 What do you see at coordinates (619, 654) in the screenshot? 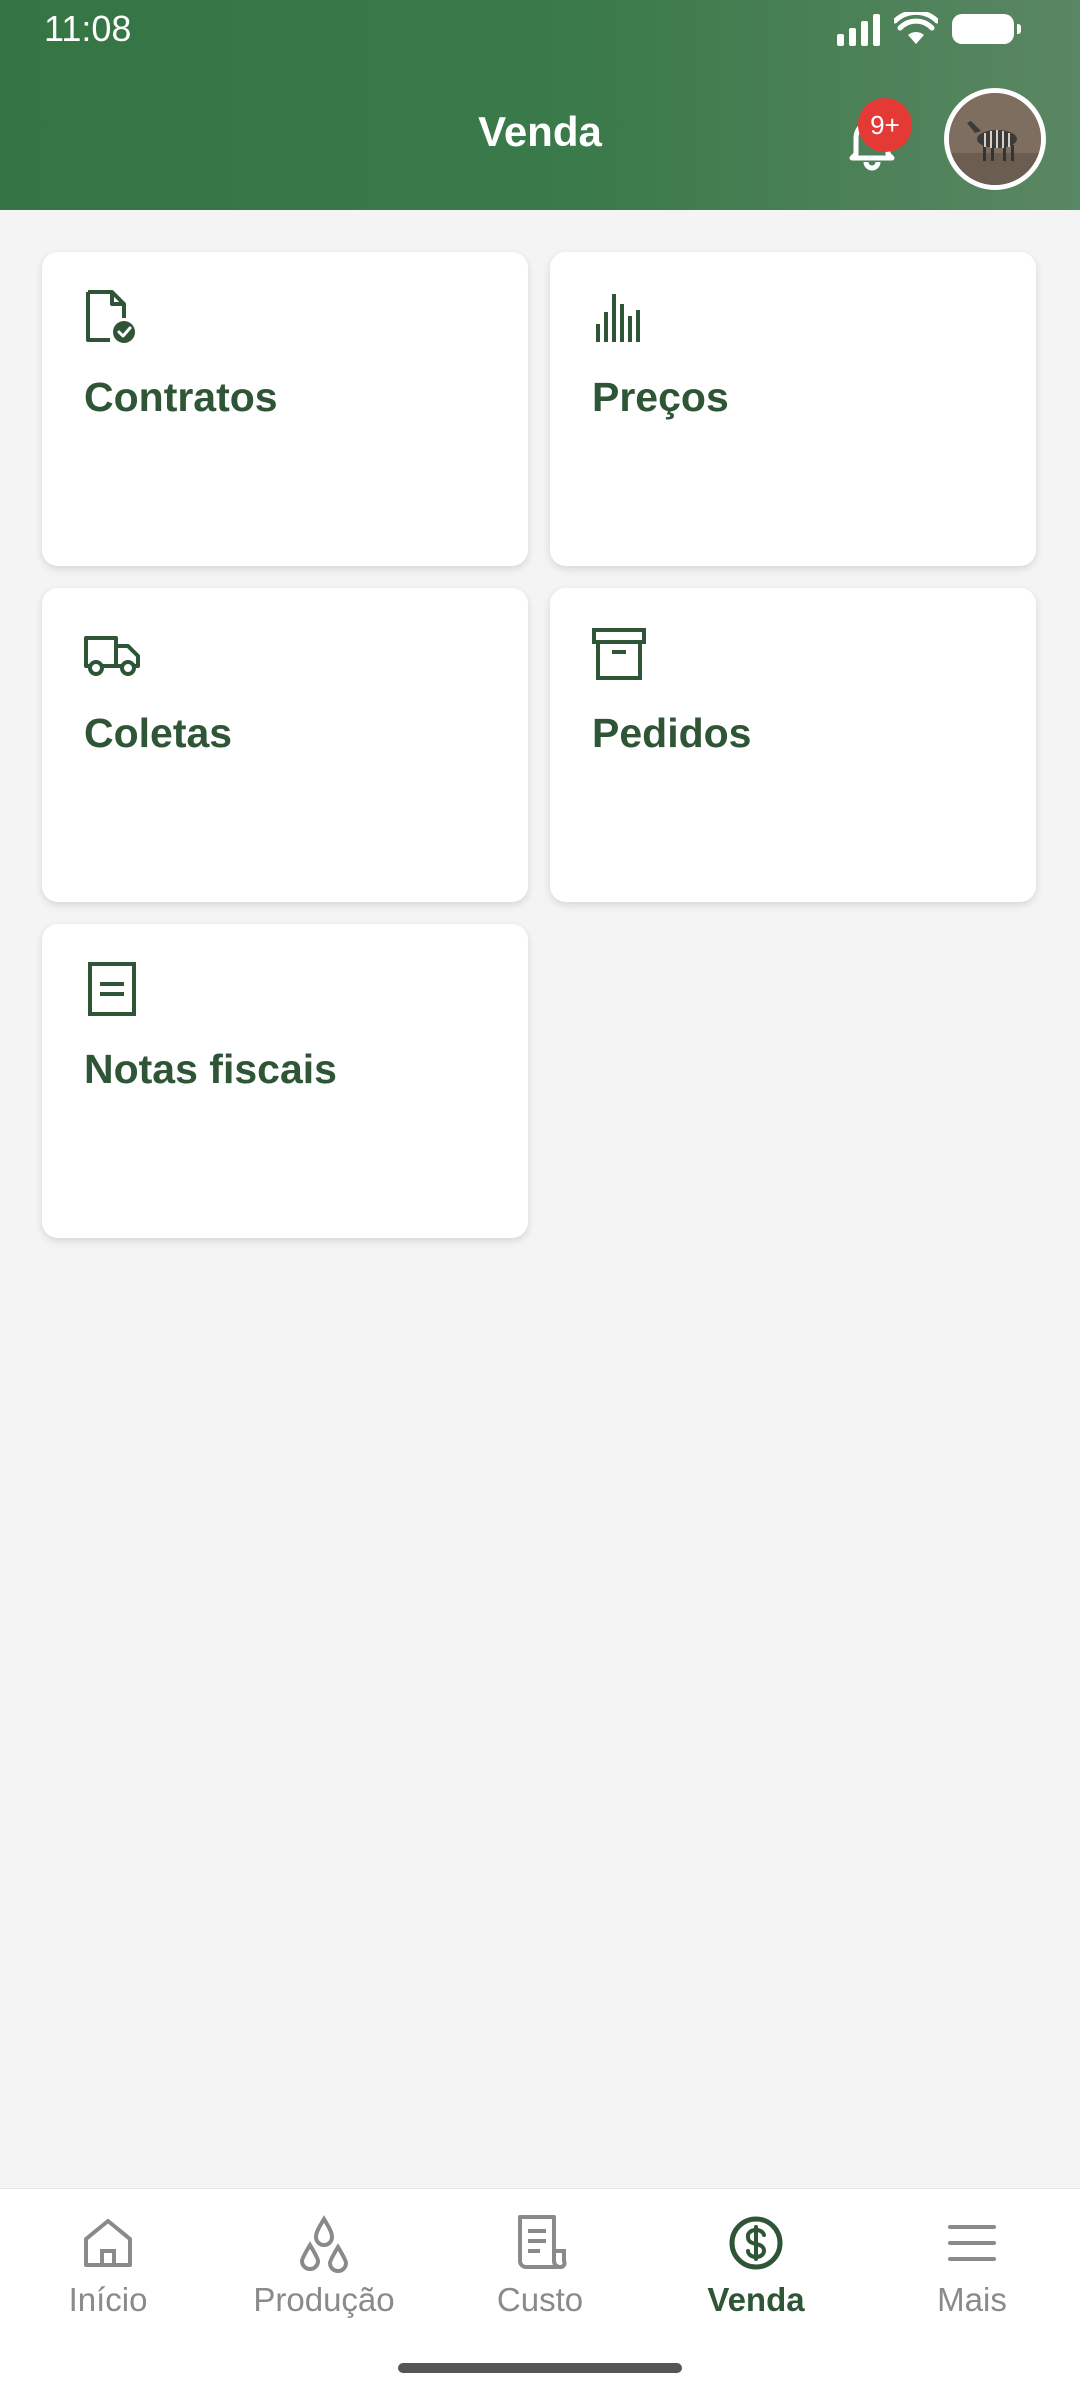
I see `archive-box-icon` at bounding box center [619, 654].